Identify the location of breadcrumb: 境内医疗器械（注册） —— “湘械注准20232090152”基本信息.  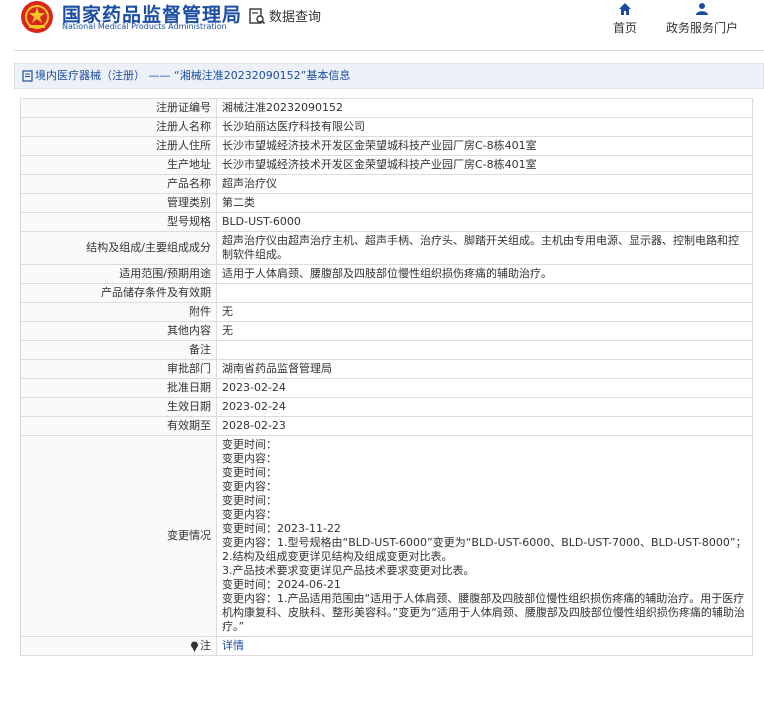
(389, 76).